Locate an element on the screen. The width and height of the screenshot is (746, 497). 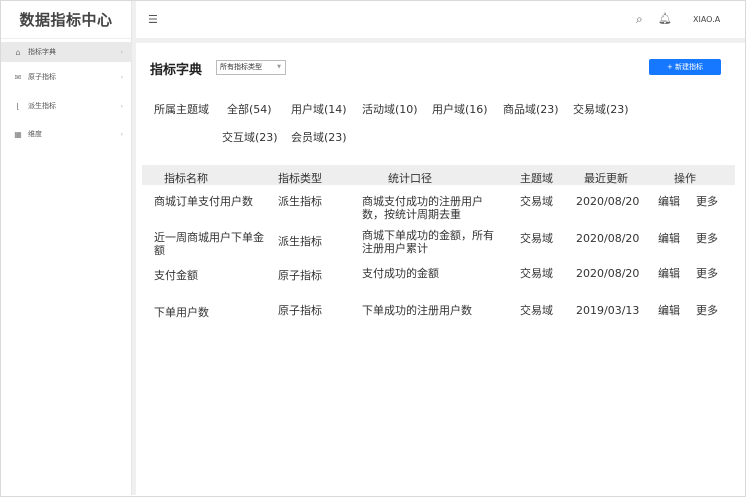
app-logo-title: 数据指标中心 is located at coordinates (66, 20).